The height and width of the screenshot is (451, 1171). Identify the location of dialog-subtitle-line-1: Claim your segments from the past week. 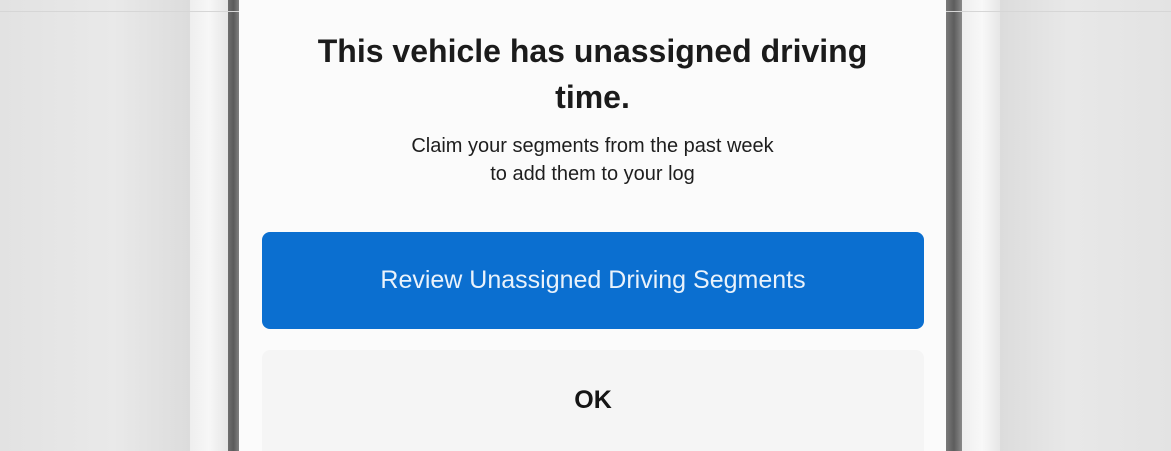
(592, 146).